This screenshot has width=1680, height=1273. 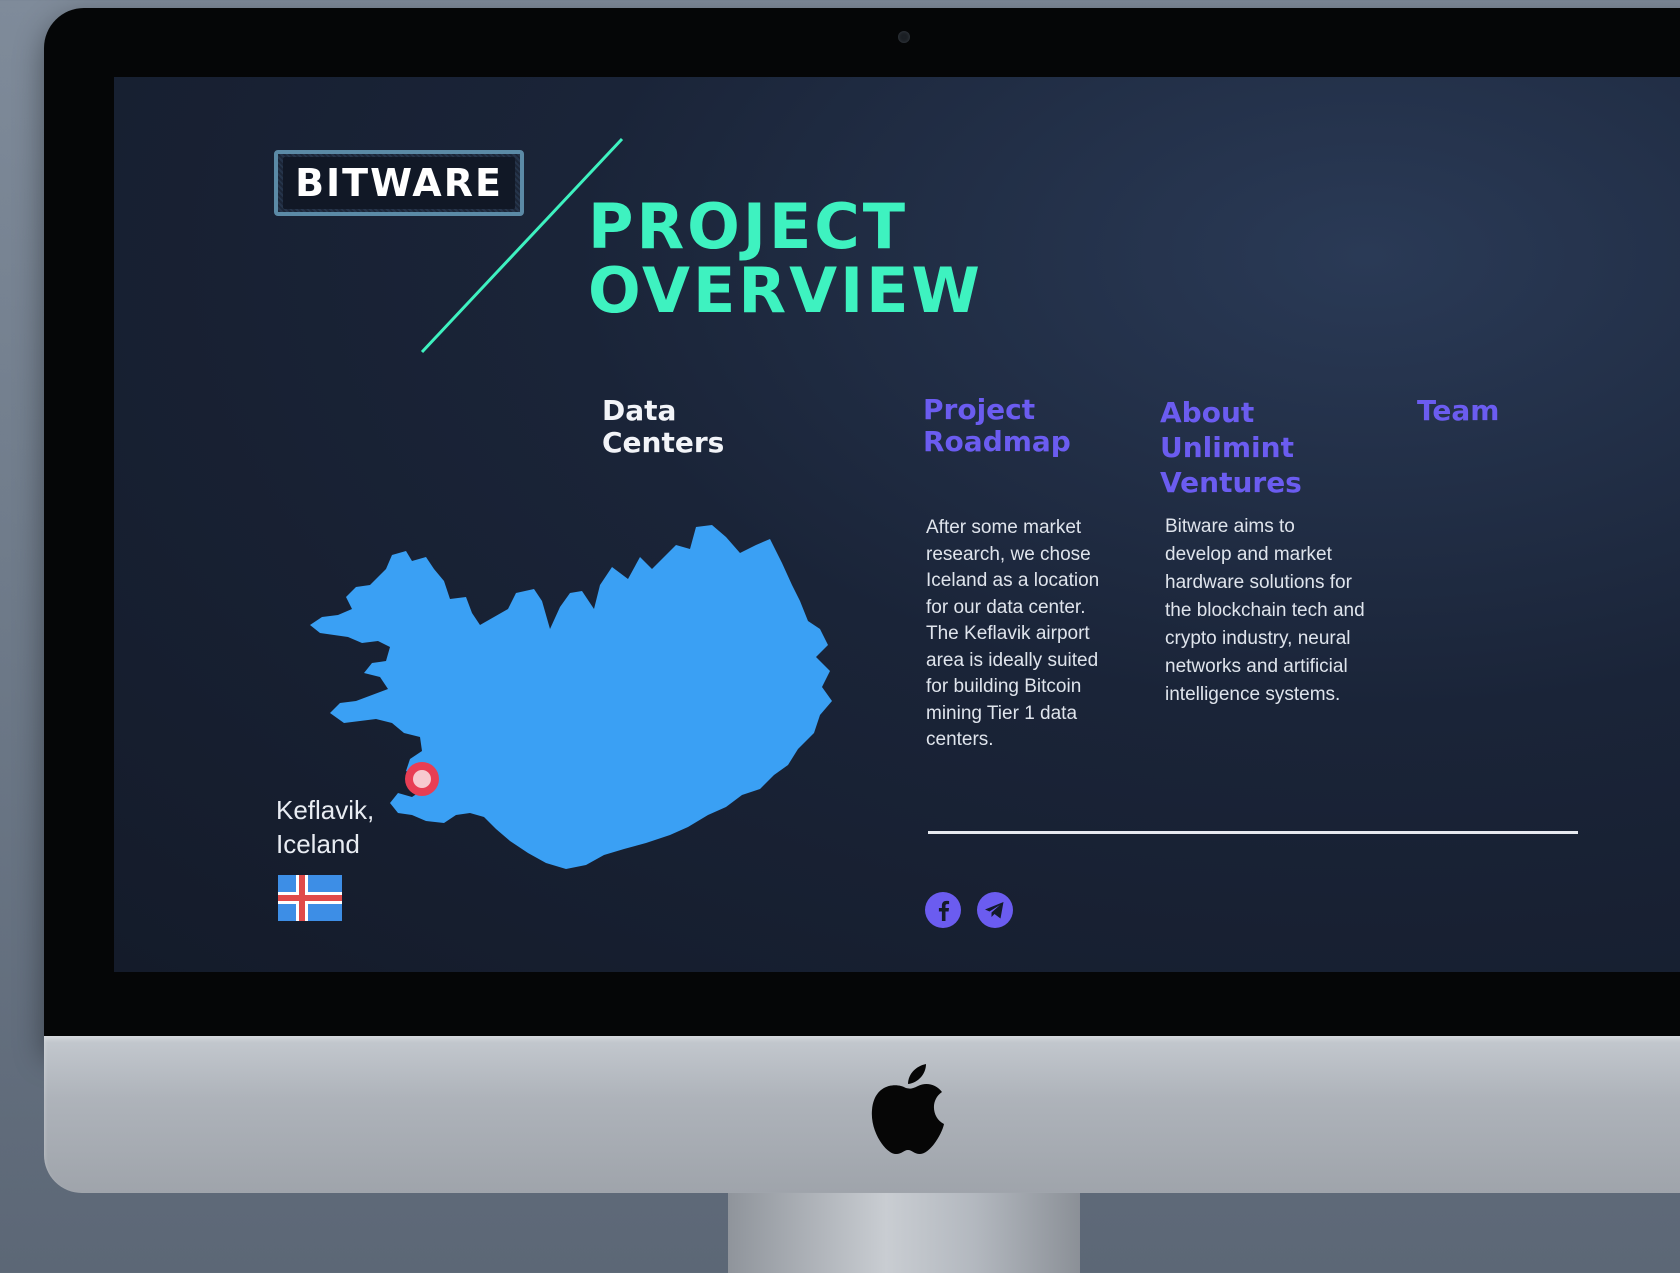 I want to click on paragraph-line: networks and artificial, so click(x=1256, y=666).